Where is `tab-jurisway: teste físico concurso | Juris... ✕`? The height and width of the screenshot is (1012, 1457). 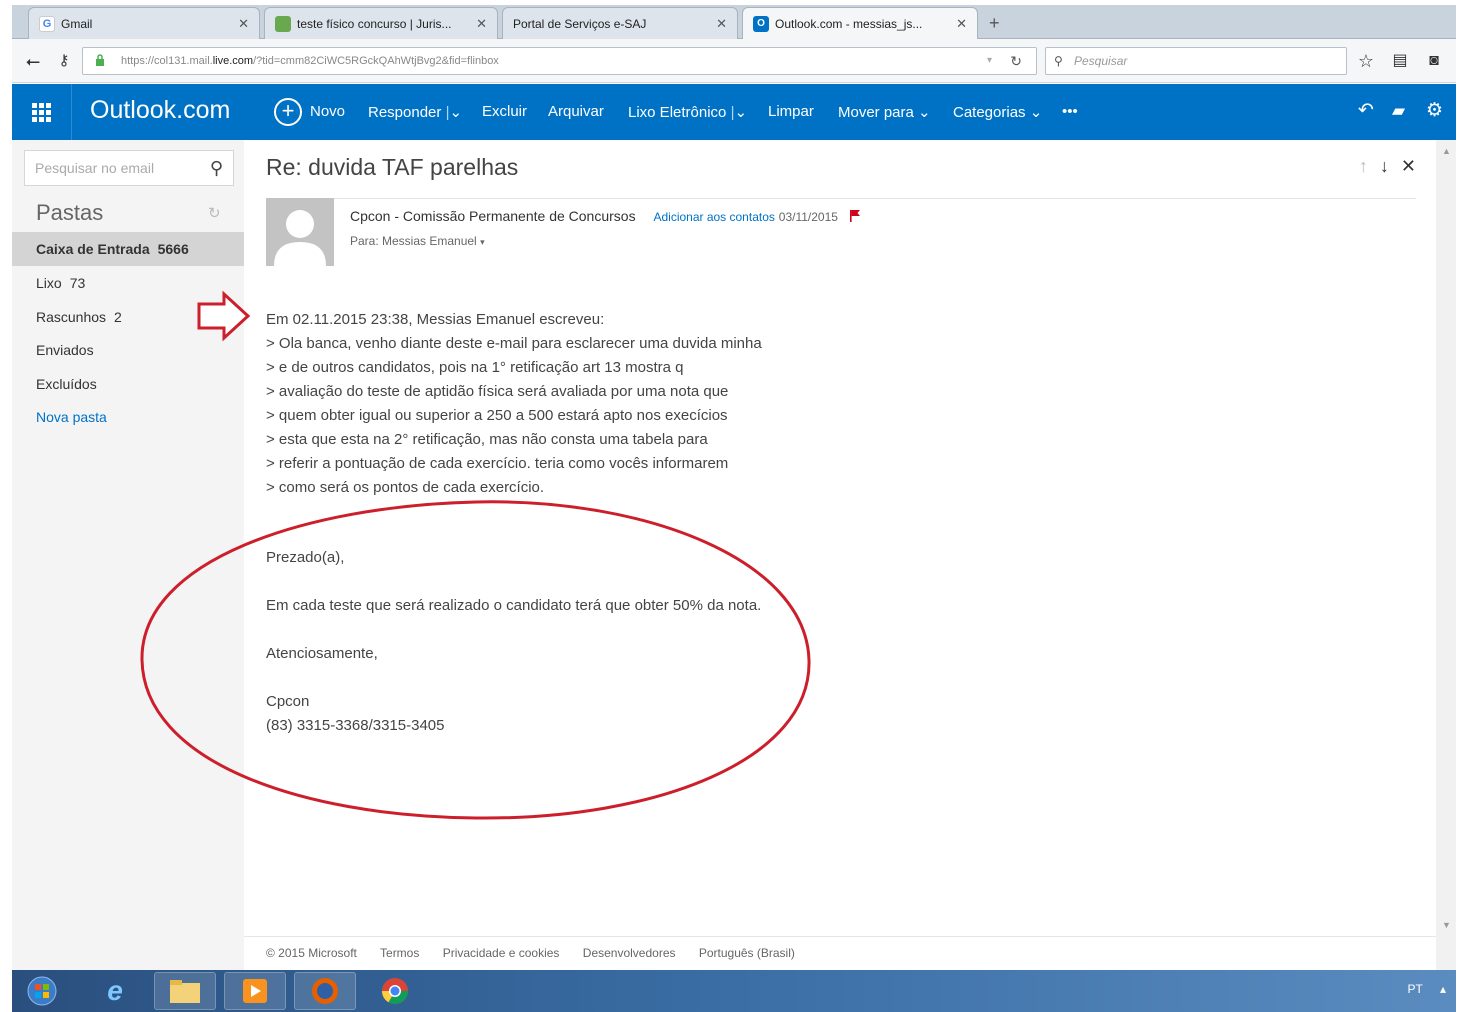 tab-jurisway: teste físico concurso | Juris... ✕ is located at coordinates (381, 23).